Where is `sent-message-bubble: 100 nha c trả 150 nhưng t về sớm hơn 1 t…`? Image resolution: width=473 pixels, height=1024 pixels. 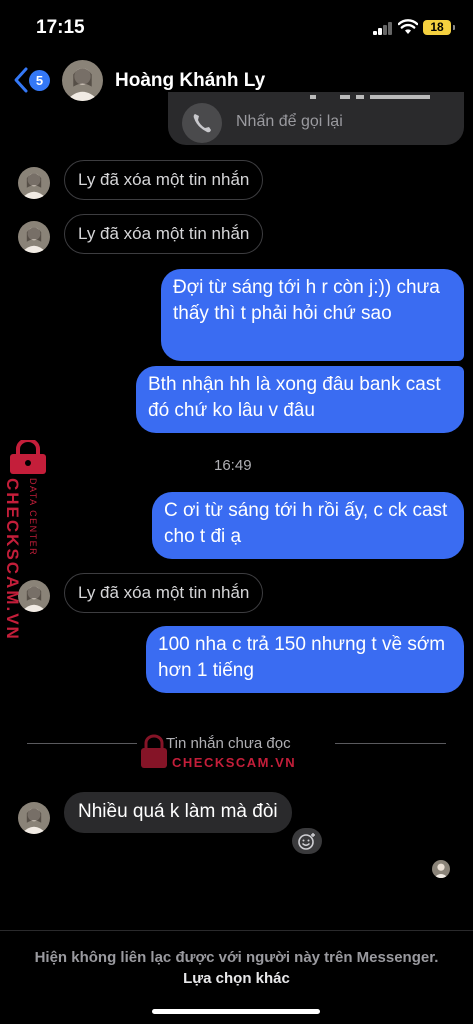
sent-message-bubble: 100 nha c trả 150 nhưng t về sớm hơn 1 t… is located at coordinates (305, 659).